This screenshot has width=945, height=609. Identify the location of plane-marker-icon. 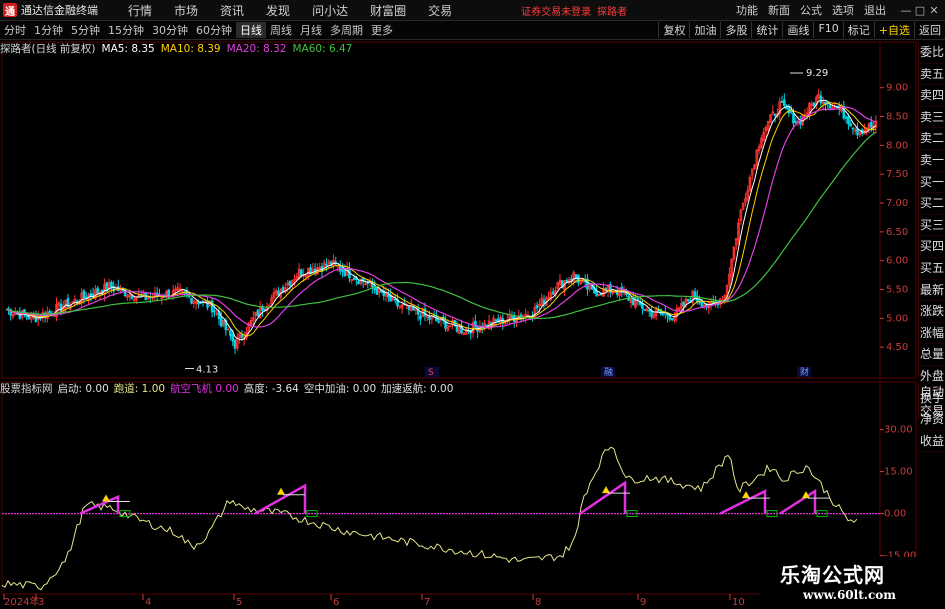
(746, 495).